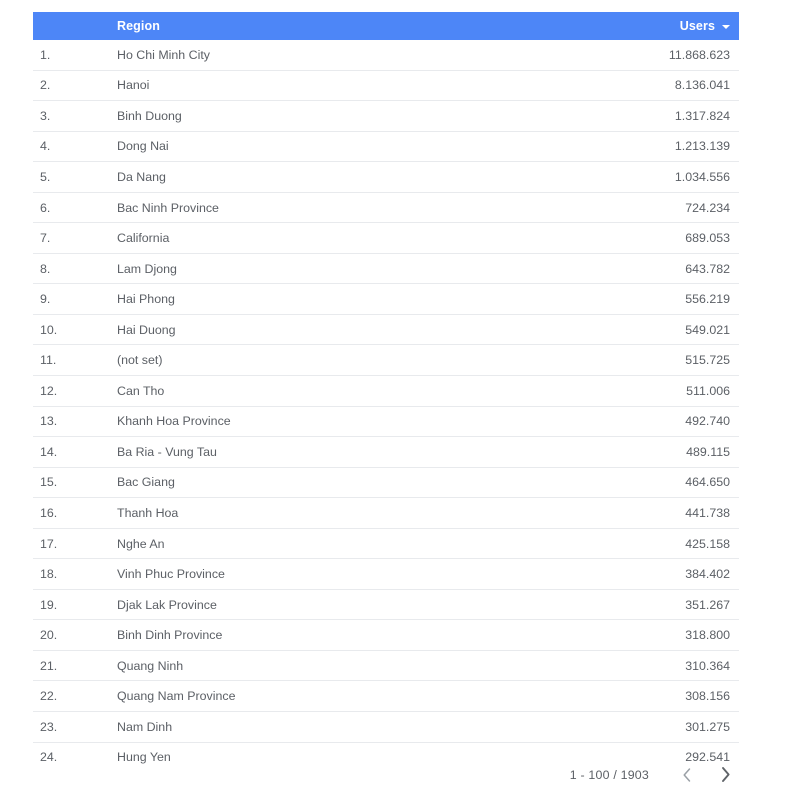 Image resolution: width=800 pixels, height=787 pixels. What do you see at coordinates (333, 696) in the screenshot?
I see `row-region: Quang Nam Province` at bounding box center [333, 696].